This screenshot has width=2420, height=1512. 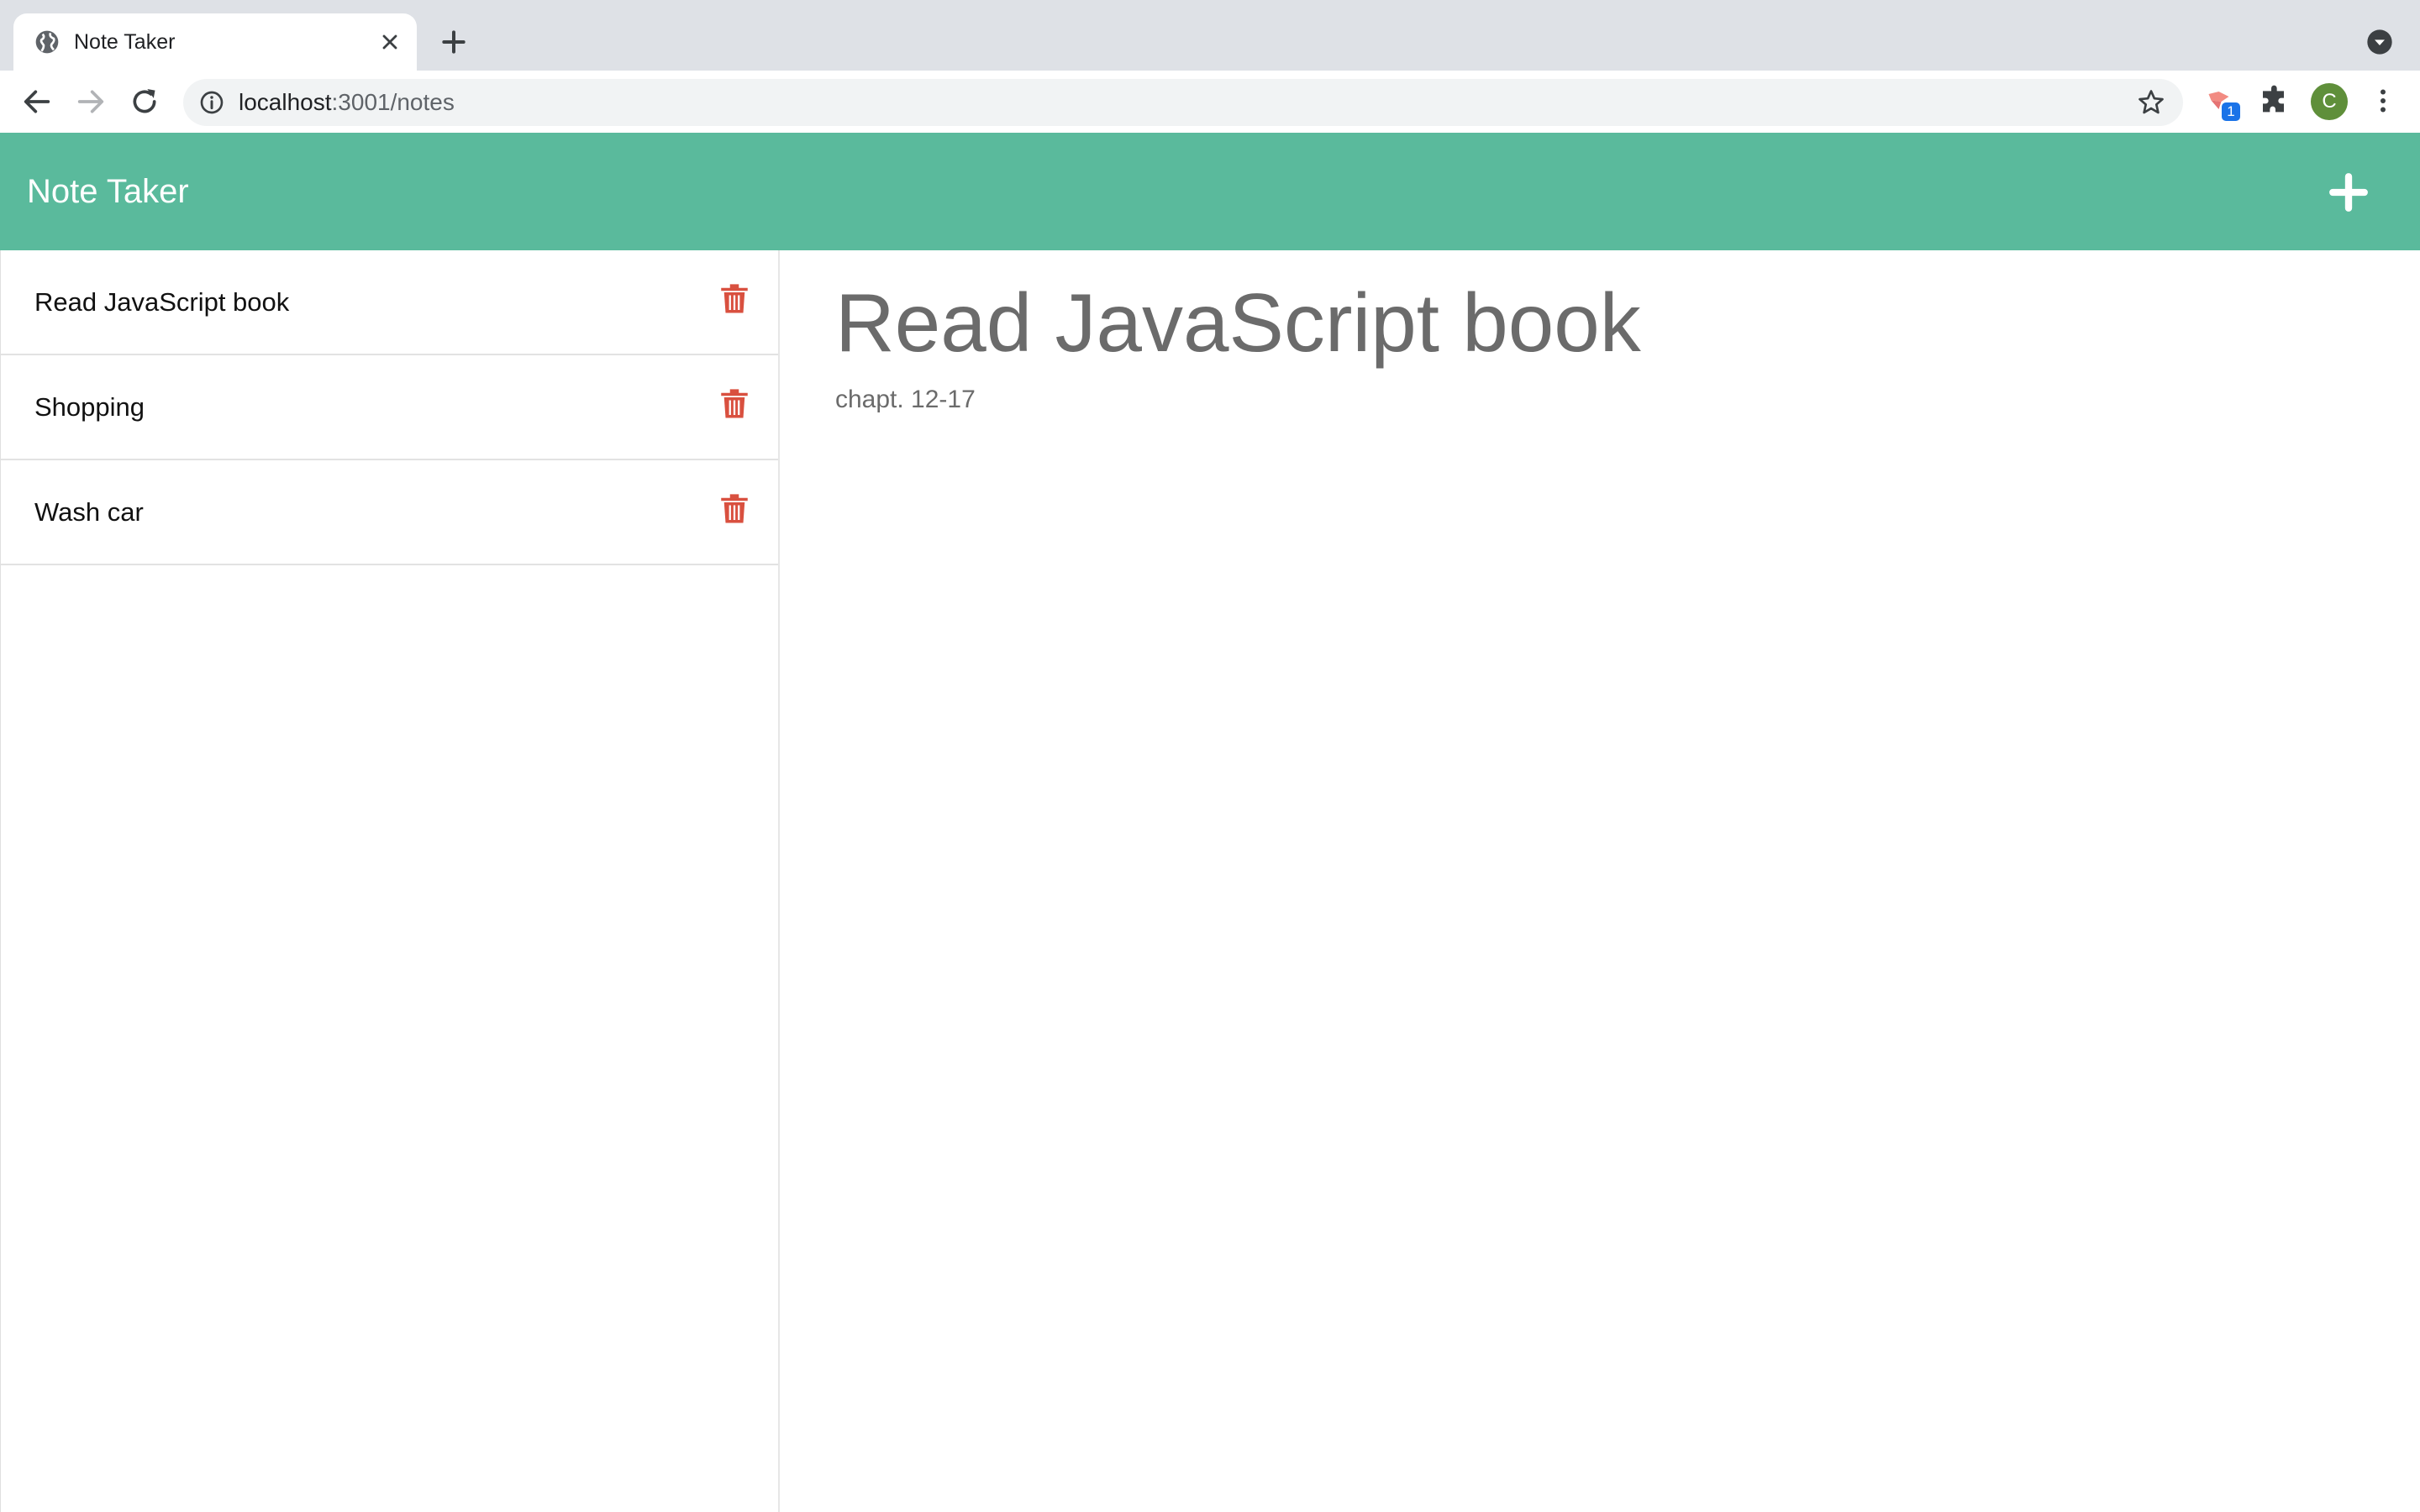 What do you see at coordinates (2380, 42) in the screenshot?
I see `tab-search-icon` at bounding box center [2380, 42].